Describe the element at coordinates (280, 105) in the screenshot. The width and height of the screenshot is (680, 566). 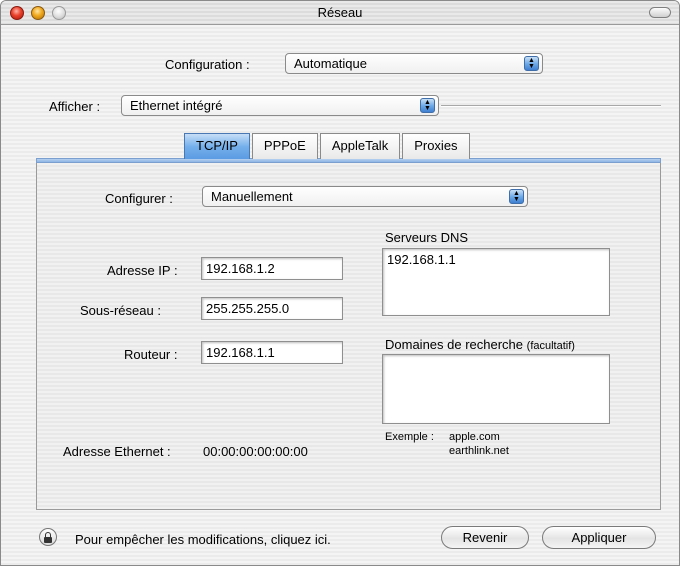
I see `afficher-popup: Ethernet intégré ▲ ▼` at that location.